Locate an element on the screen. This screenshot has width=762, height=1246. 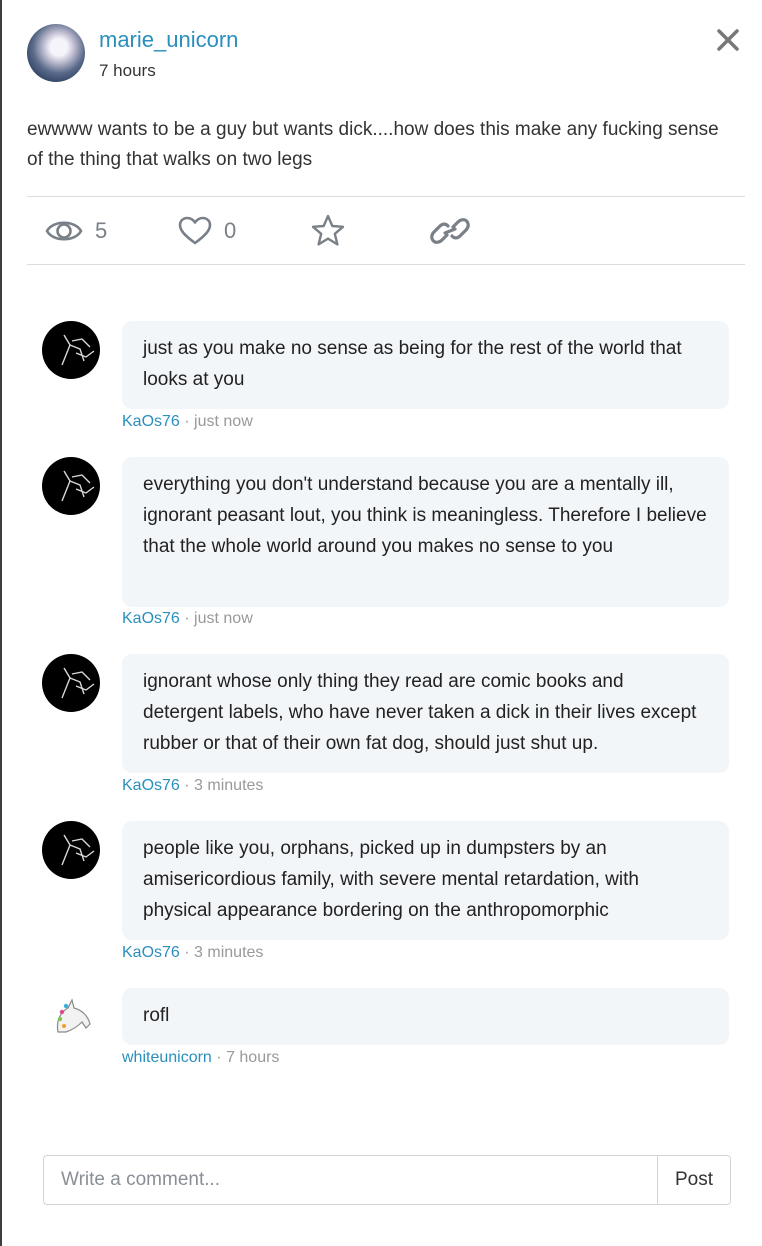
comment-input is located at coordinates (350, 1180).